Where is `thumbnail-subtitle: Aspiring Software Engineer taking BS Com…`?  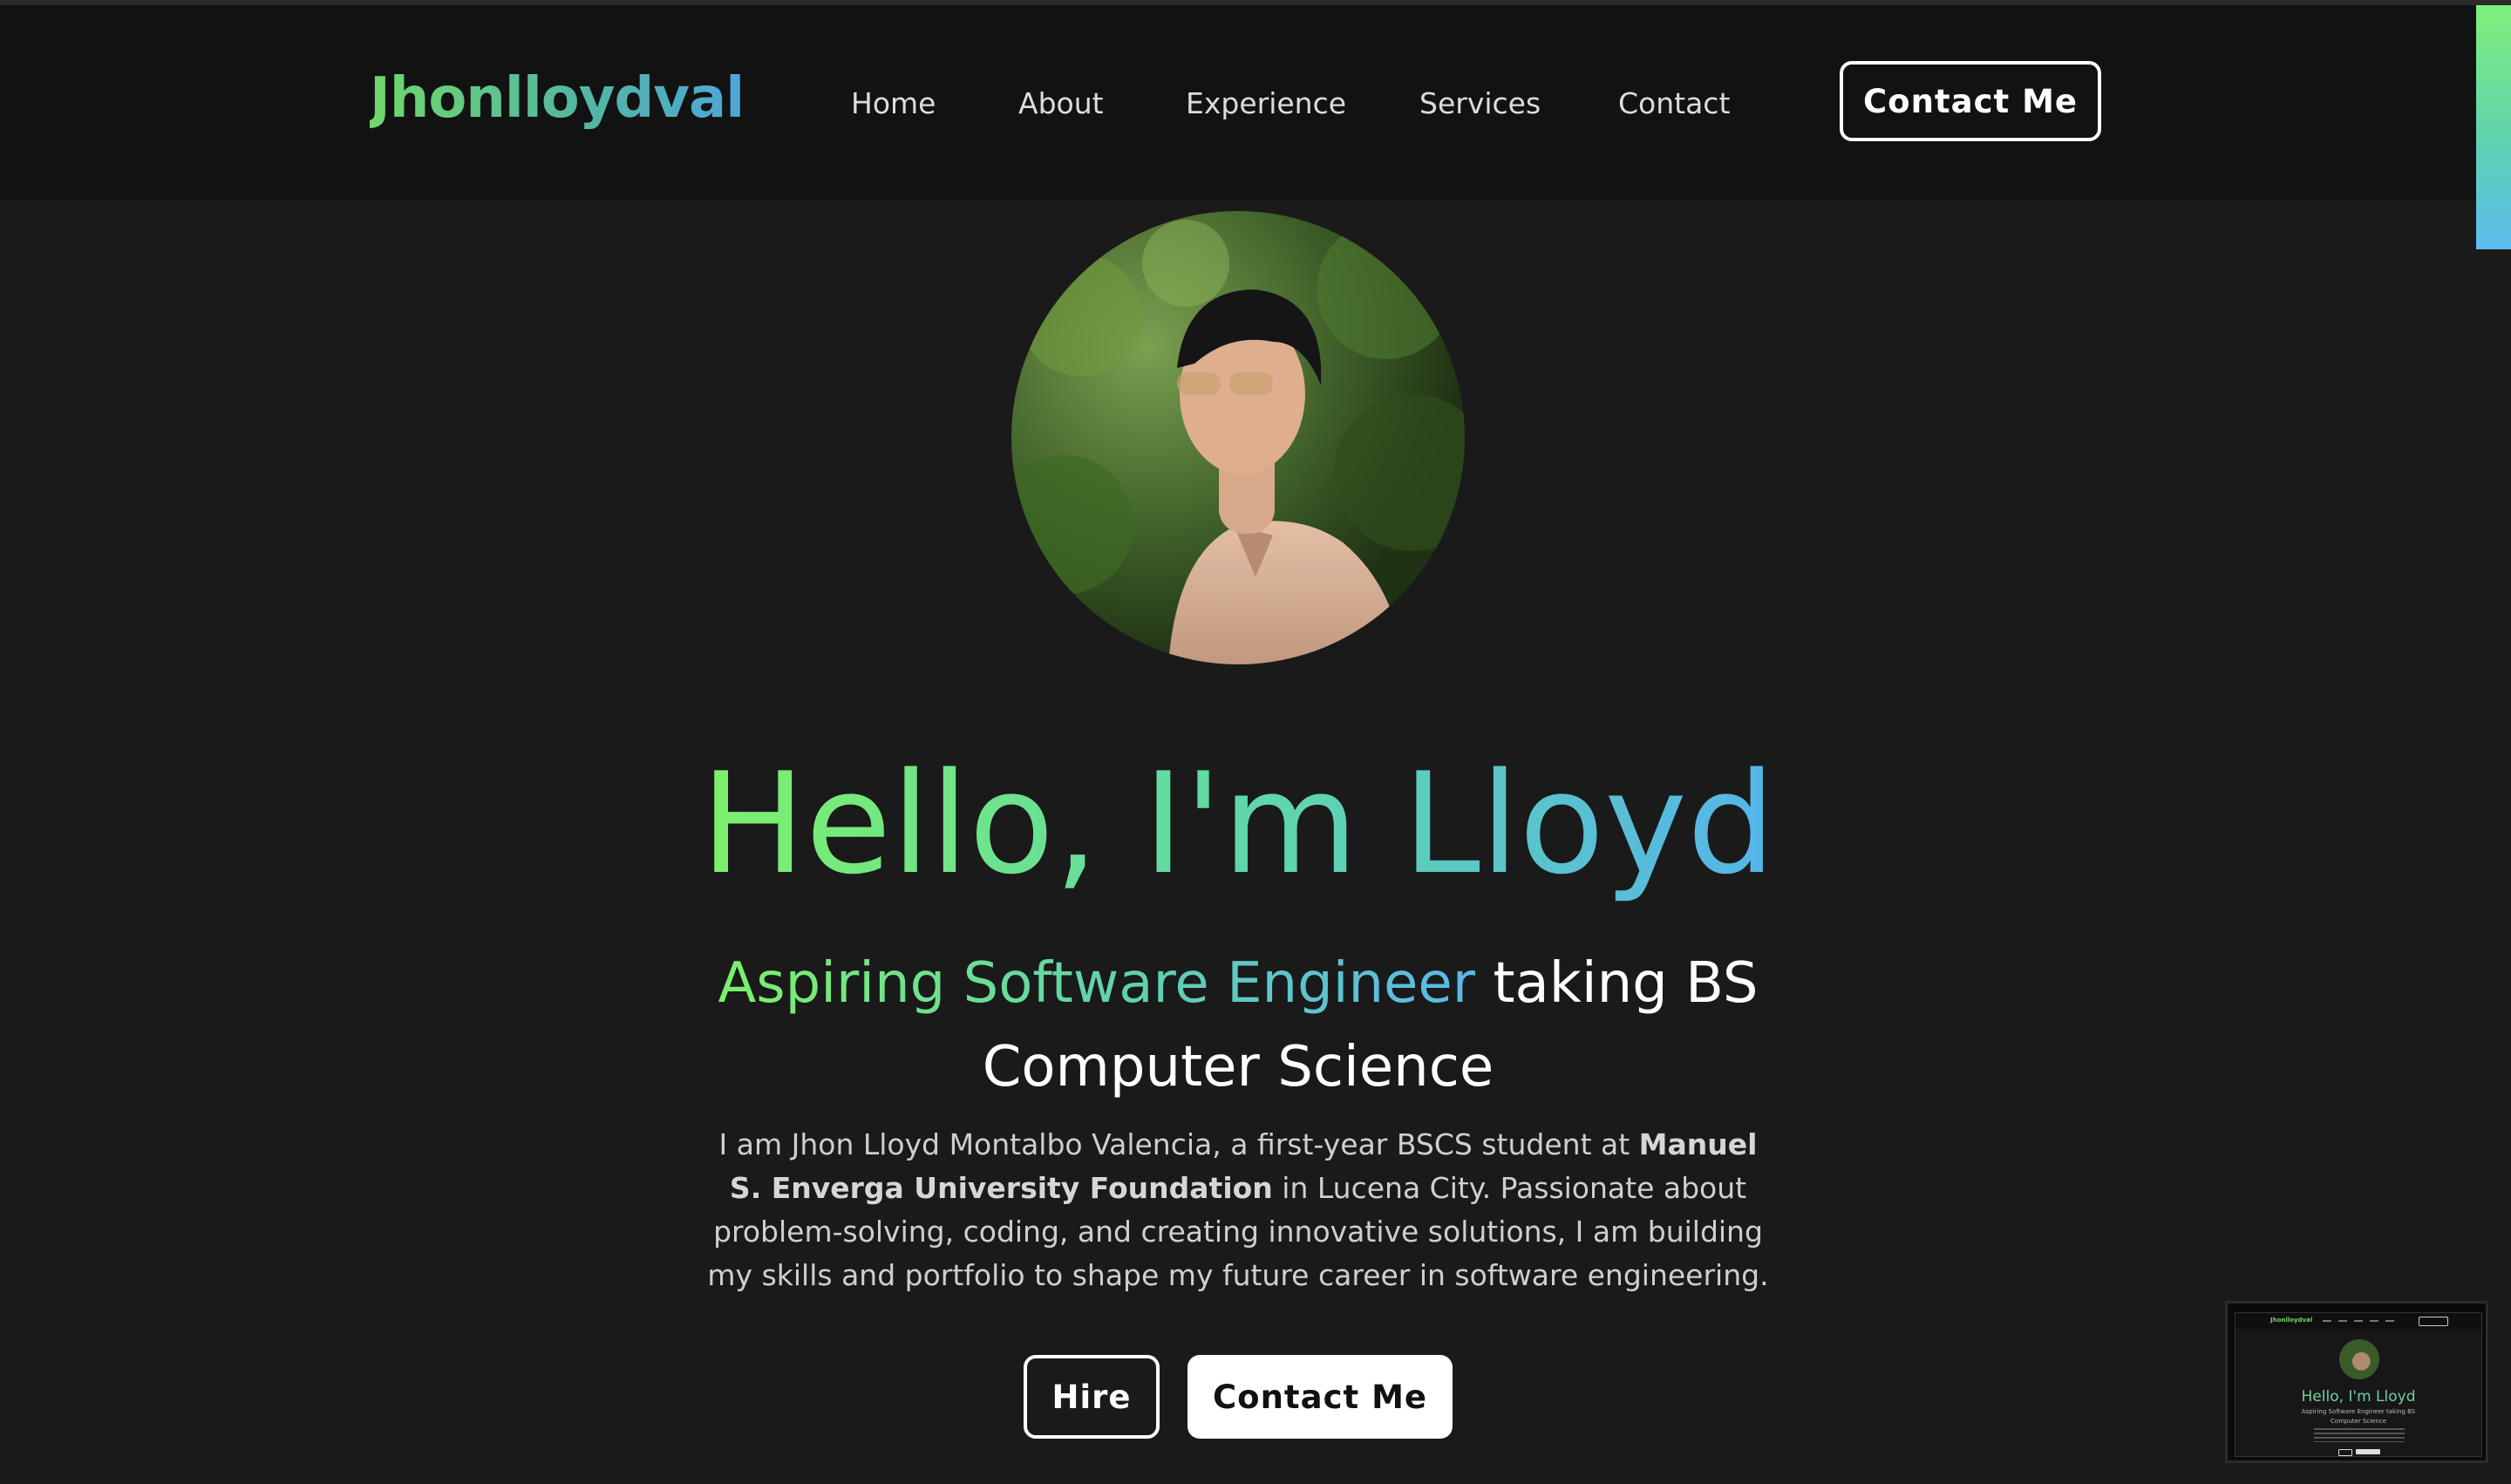 thumbnail-subtitle: Aspiring Software Engineer taking BS Com… is located at coordinates (2358, 1416).